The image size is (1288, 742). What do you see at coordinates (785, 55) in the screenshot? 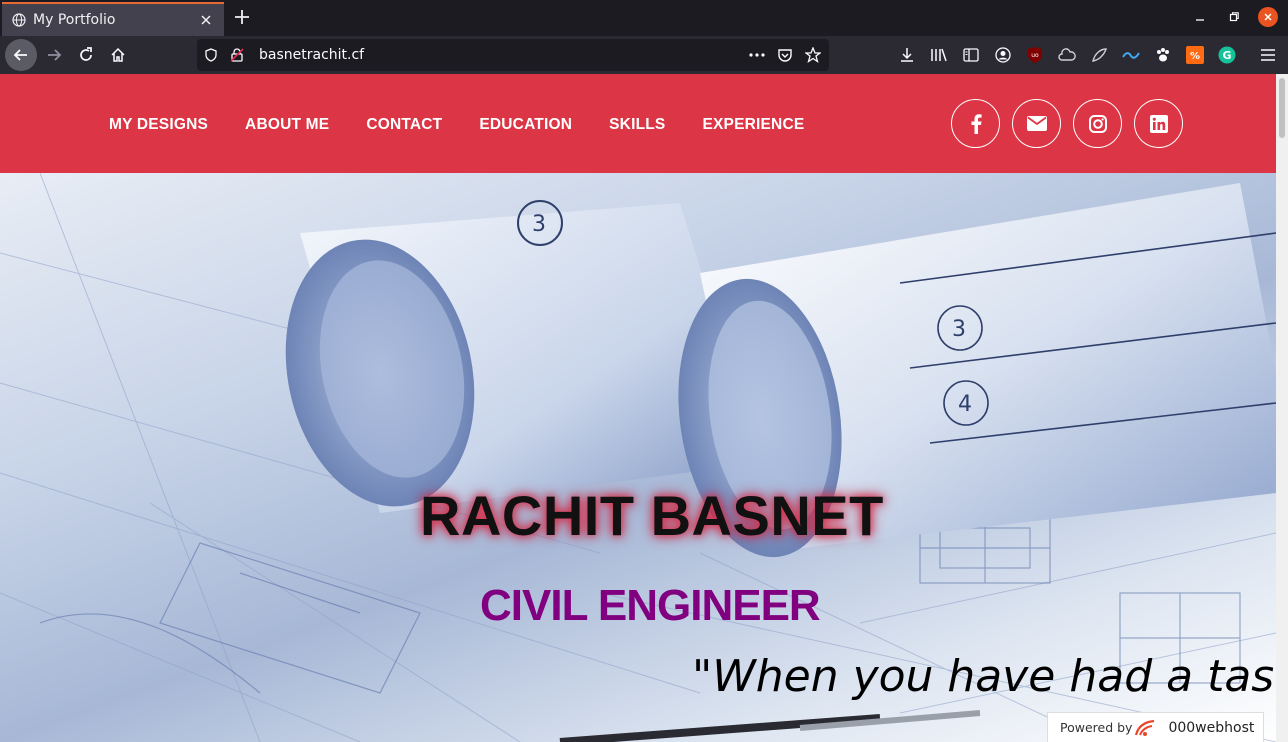
I see `pocket-icon` at bounding box center [785, 55].